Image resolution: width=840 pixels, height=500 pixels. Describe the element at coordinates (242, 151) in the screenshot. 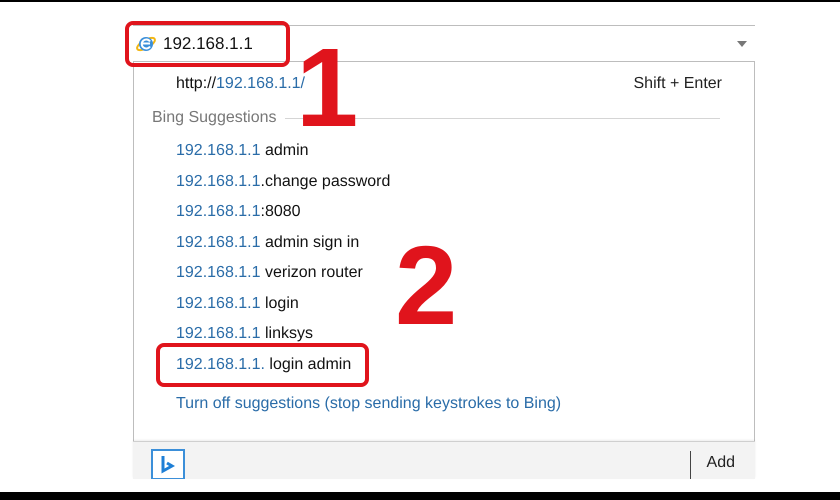

I see `suggestion-item: 192.168.1.1 admin` at that location.